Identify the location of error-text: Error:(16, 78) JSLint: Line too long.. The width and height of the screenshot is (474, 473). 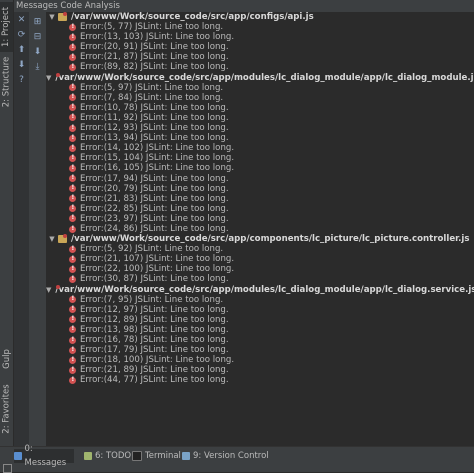
(154, 340).